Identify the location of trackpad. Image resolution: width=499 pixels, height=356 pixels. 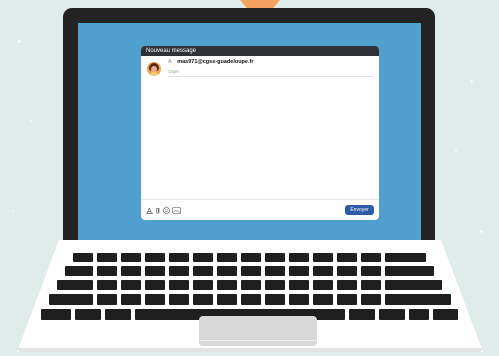
(258, 331).